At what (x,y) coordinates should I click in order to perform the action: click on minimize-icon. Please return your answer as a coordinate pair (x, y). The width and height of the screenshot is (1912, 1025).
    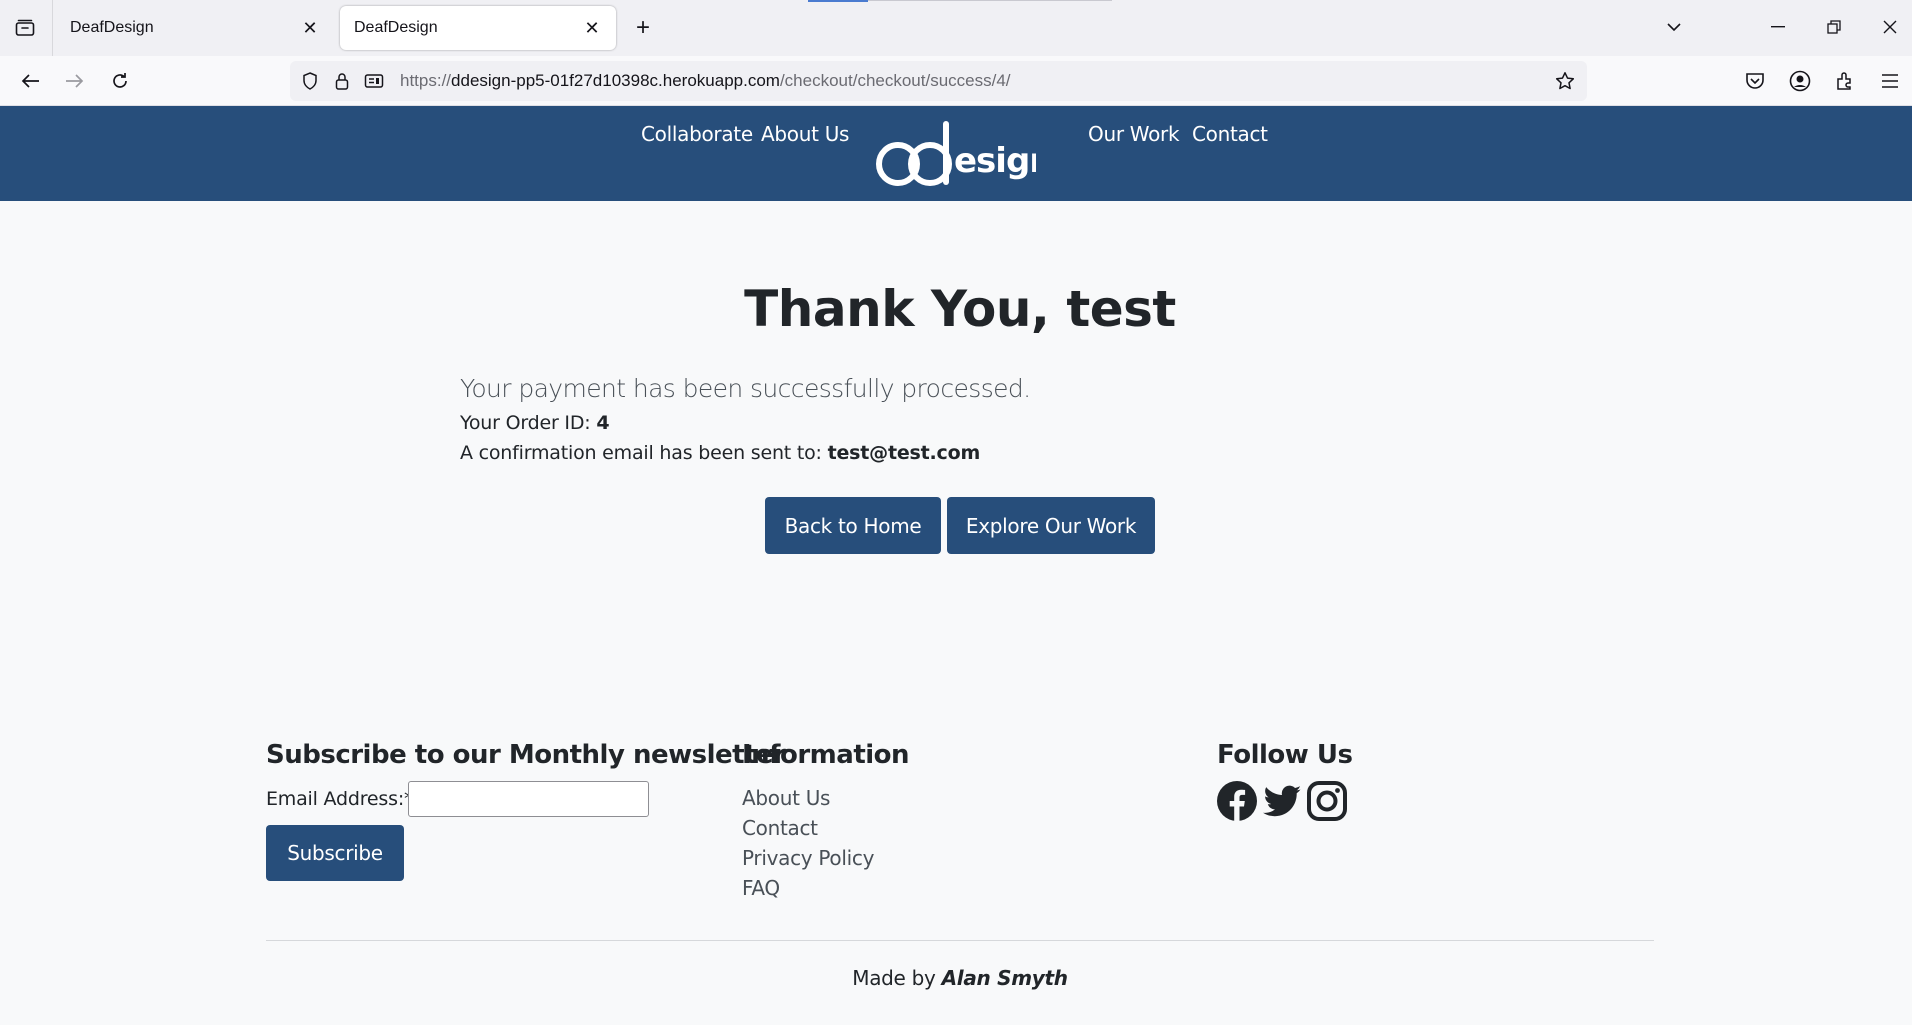
    Looking at the image, I should click on (1778, 27).